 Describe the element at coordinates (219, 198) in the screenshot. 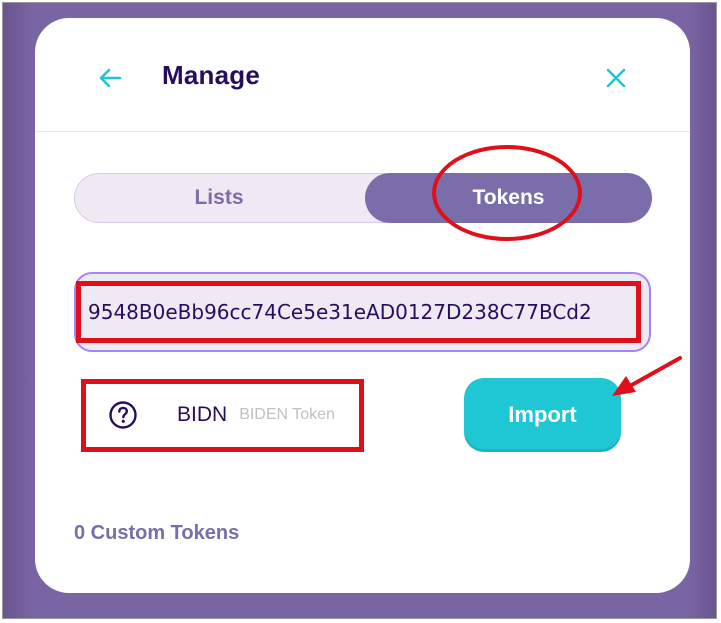

I see `tab-lists: Lists` at that location.